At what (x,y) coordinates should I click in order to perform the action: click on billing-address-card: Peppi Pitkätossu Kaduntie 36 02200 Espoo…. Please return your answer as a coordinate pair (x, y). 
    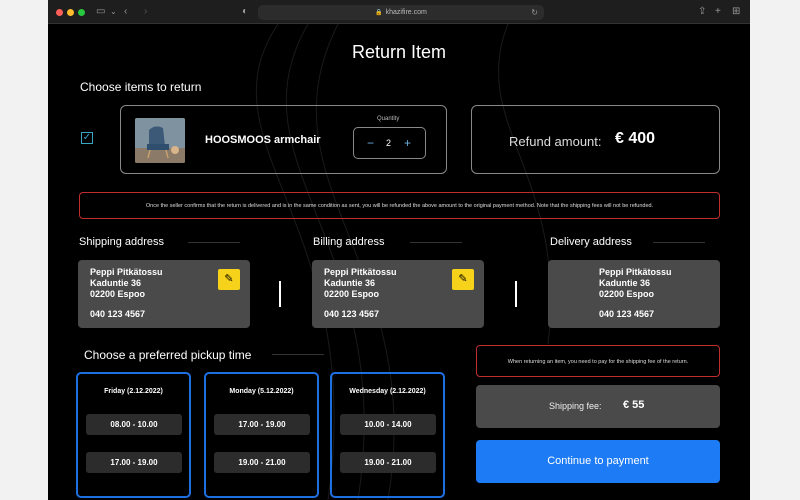
    Looking at the image, I should click on (398, 294).